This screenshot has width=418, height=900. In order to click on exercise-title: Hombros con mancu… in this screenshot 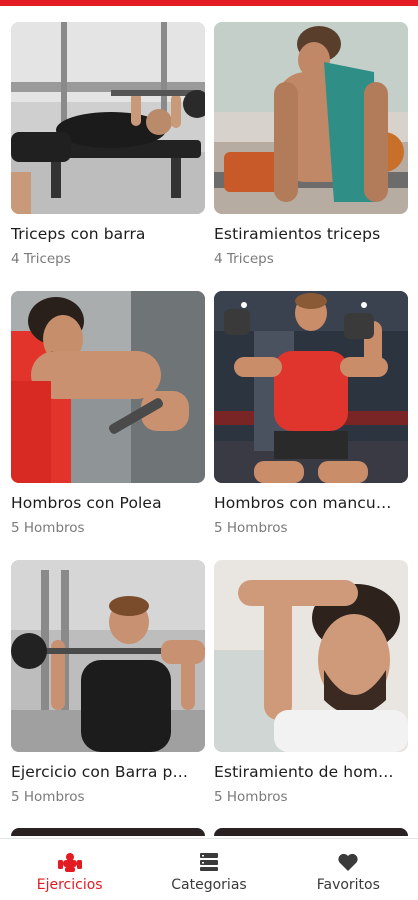, I will do `click(303, 503)`.